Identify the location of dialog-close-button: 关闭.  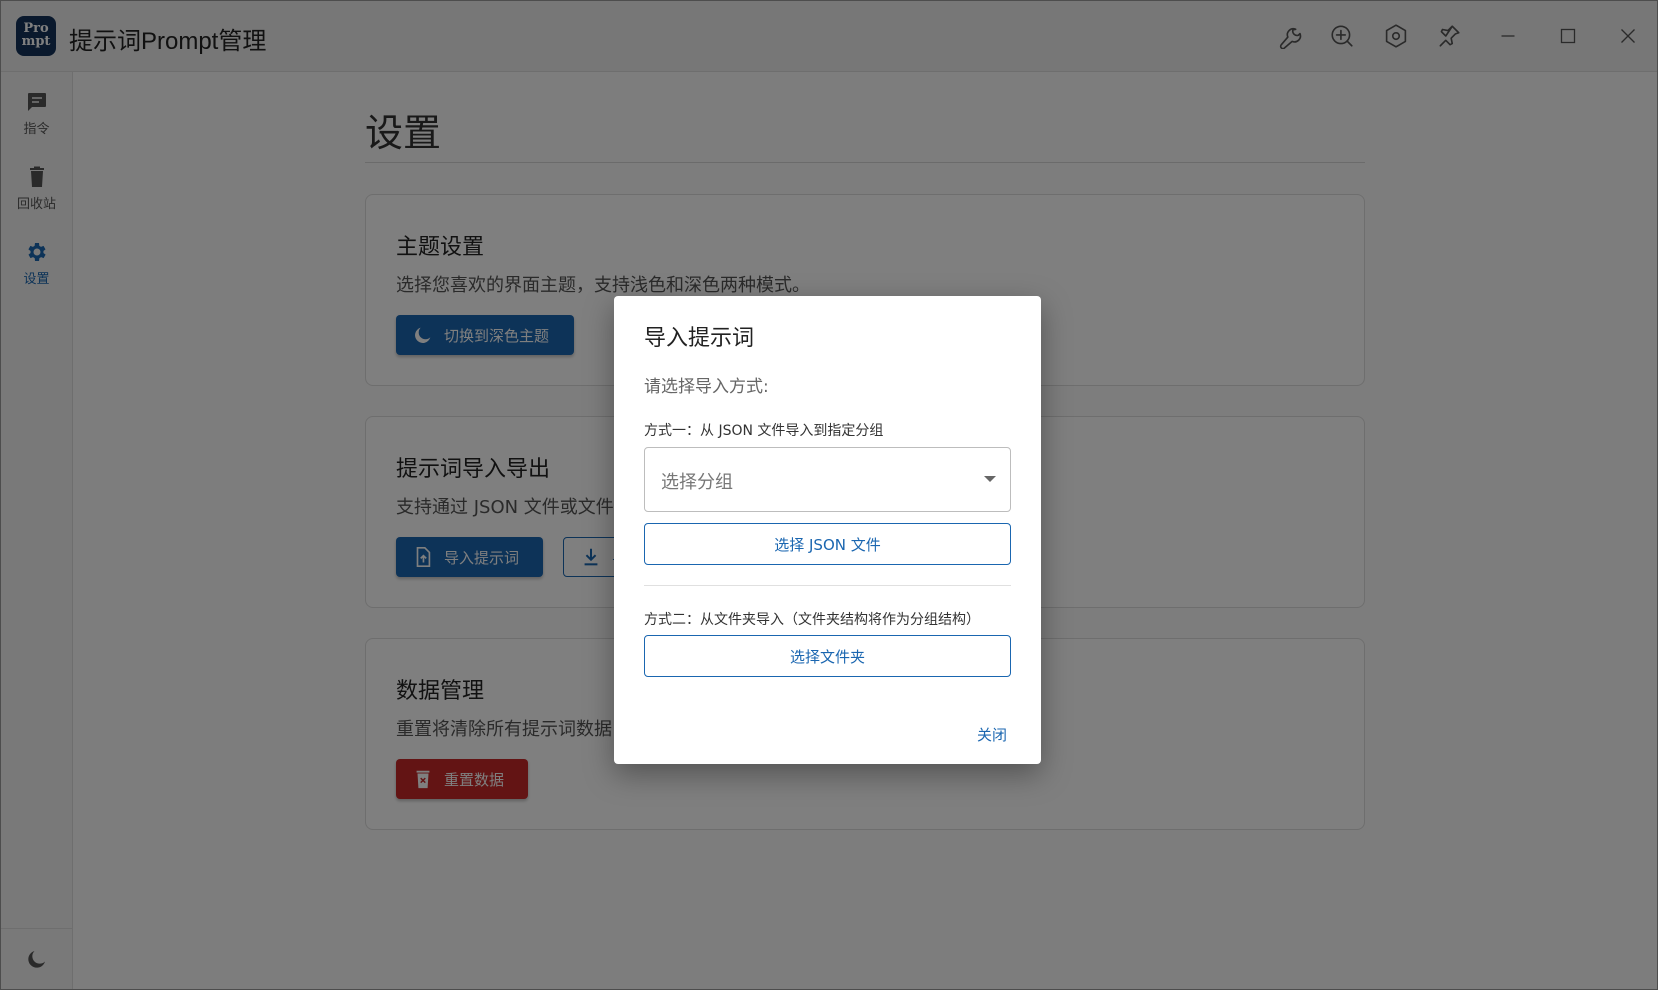
(992, 734).